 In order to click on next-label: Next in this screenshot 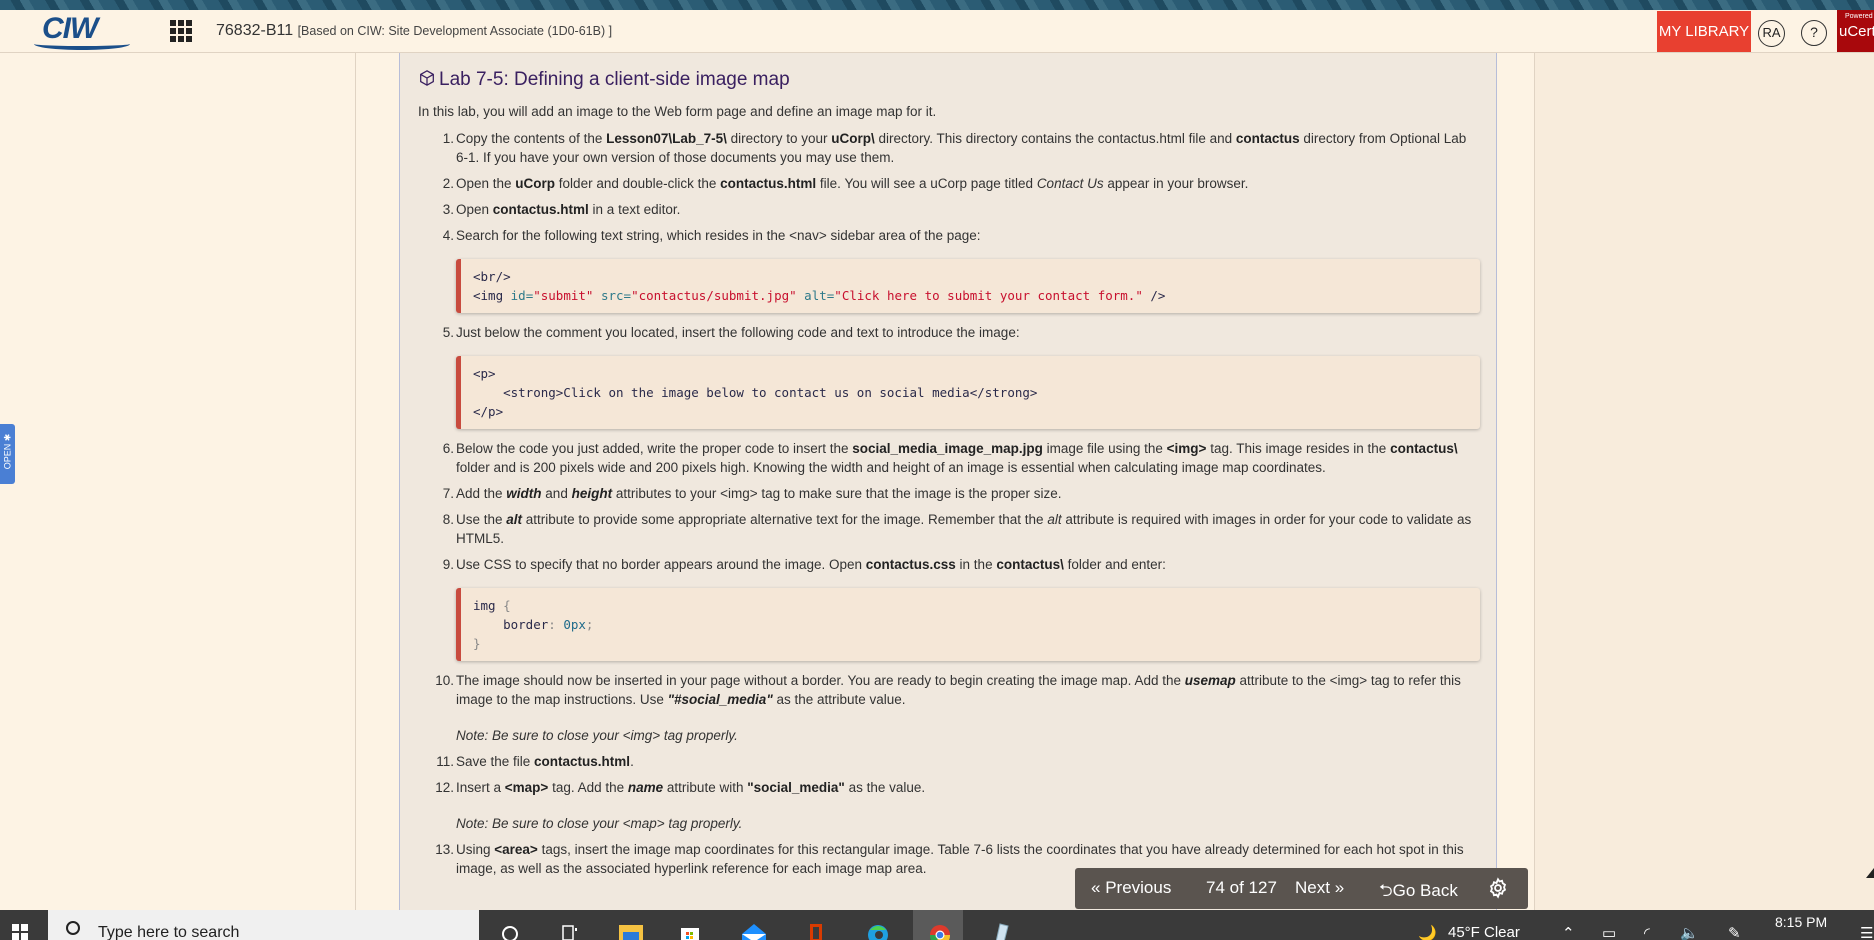, I will do `click(1312, 887)`.